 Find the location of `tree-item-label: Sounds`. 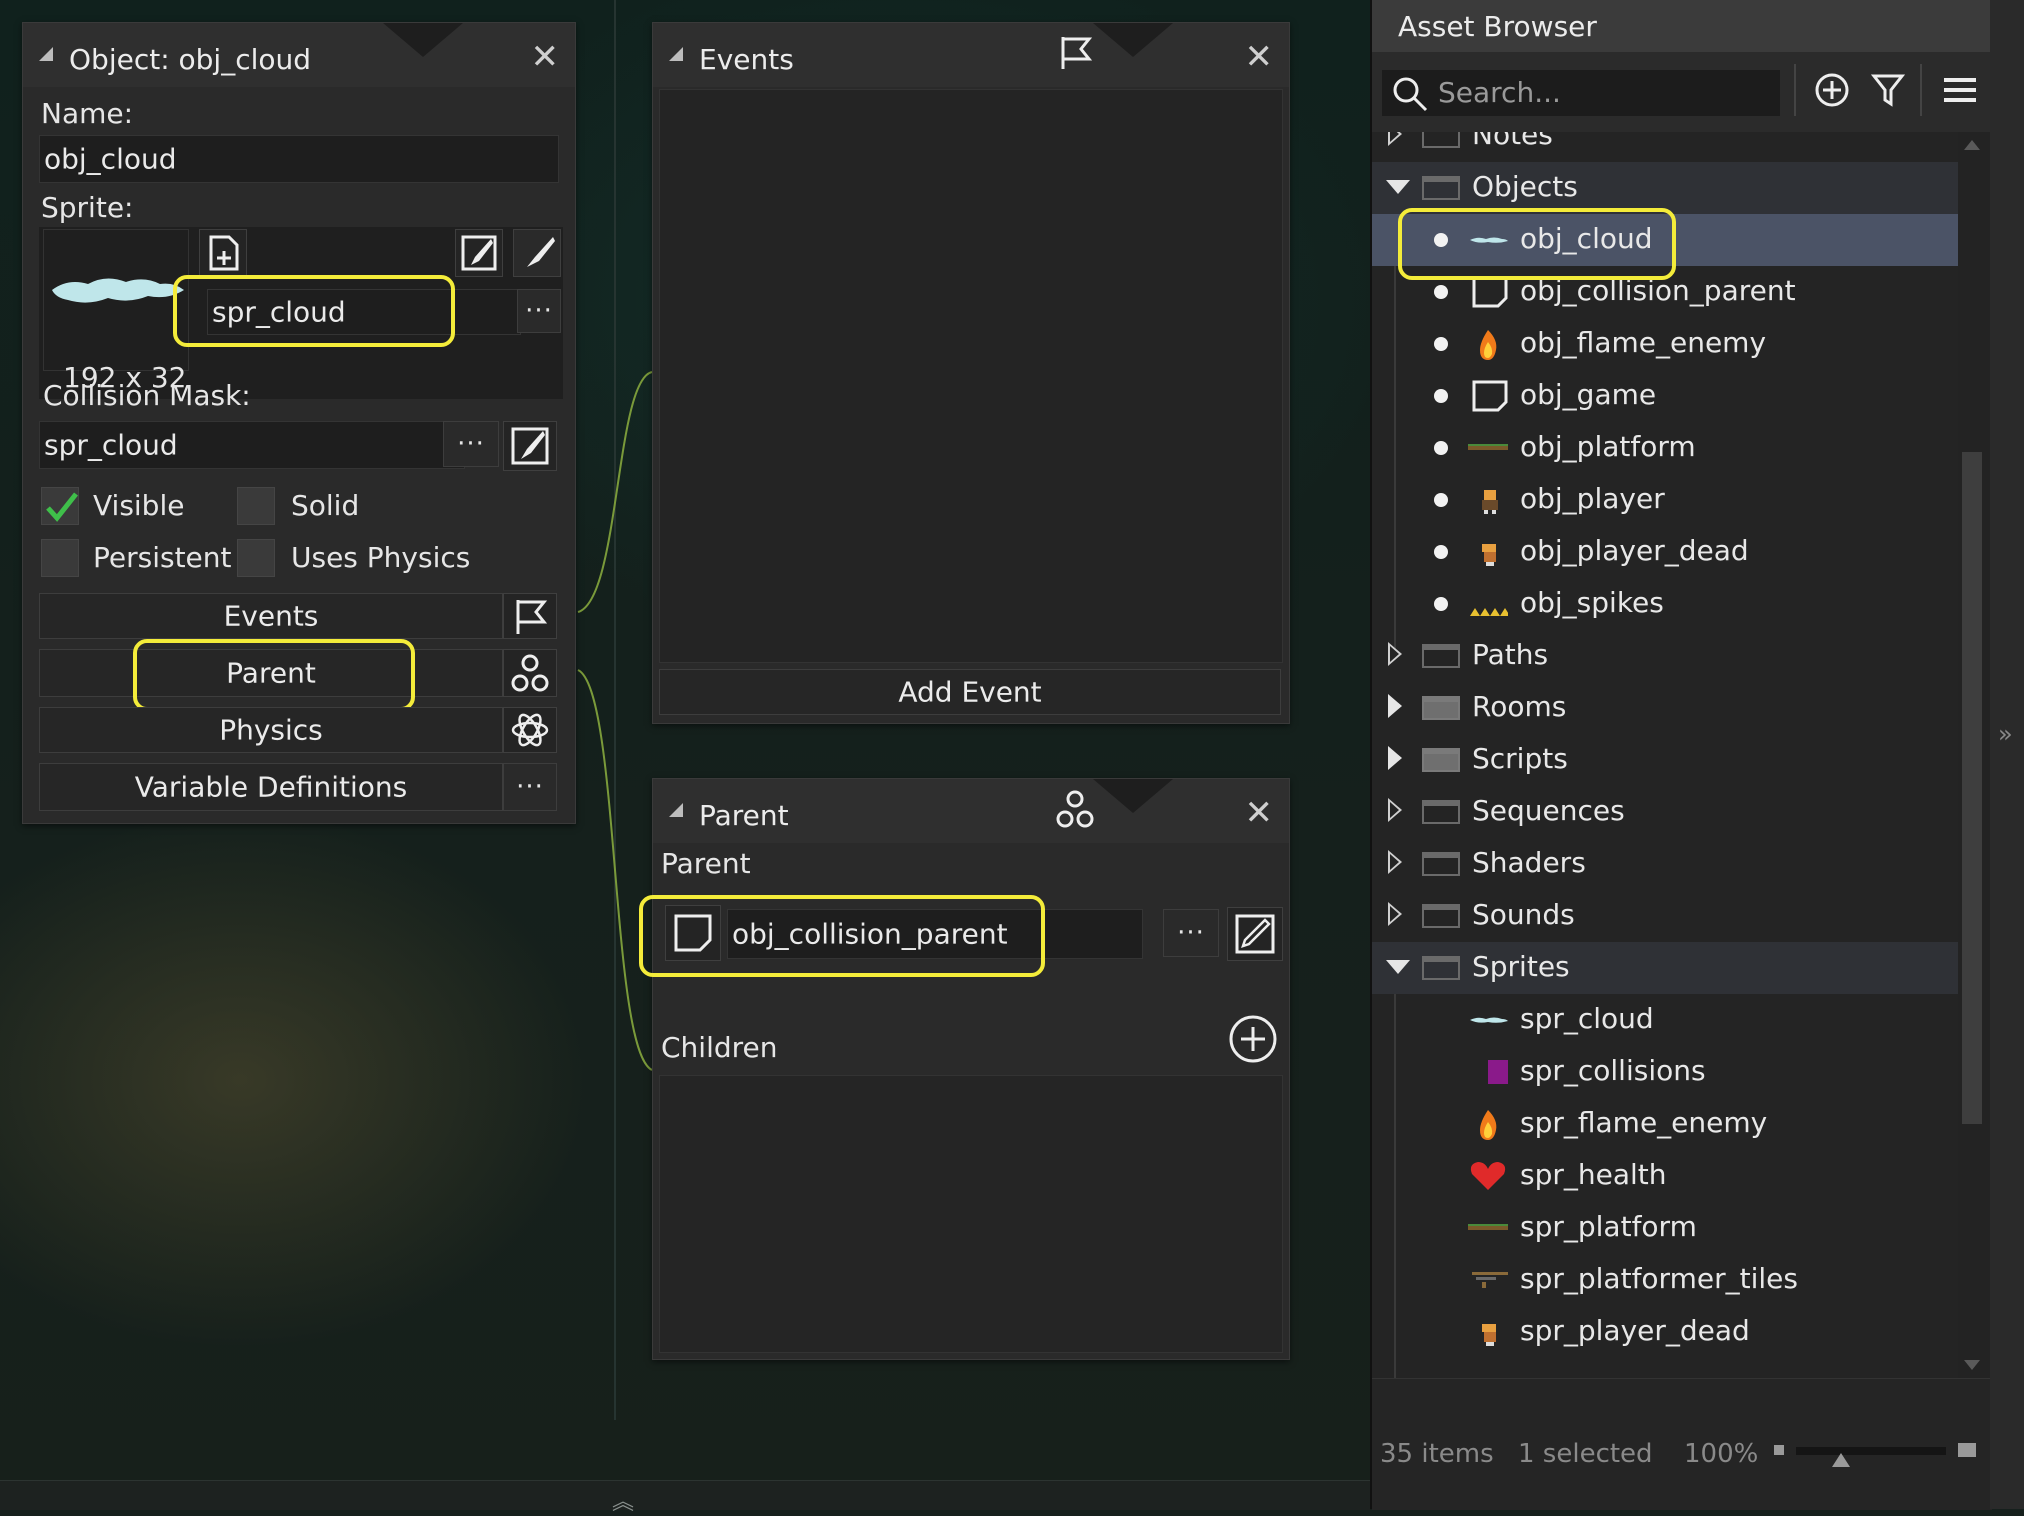

tree-item-label: Sounds is located at coordinates (1523, 914).